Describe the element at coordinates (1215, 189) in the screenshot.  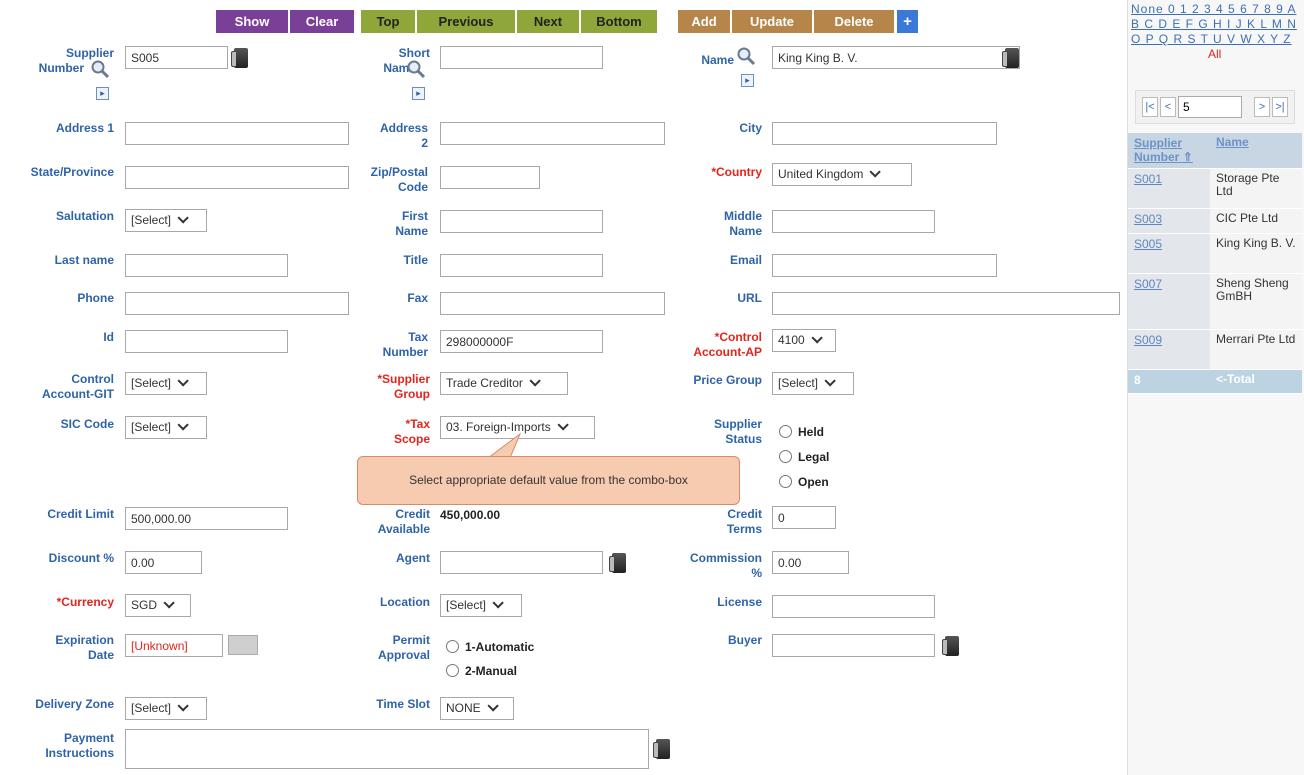
I see `list-item: S001 Storage Pte Ltd` at that location.